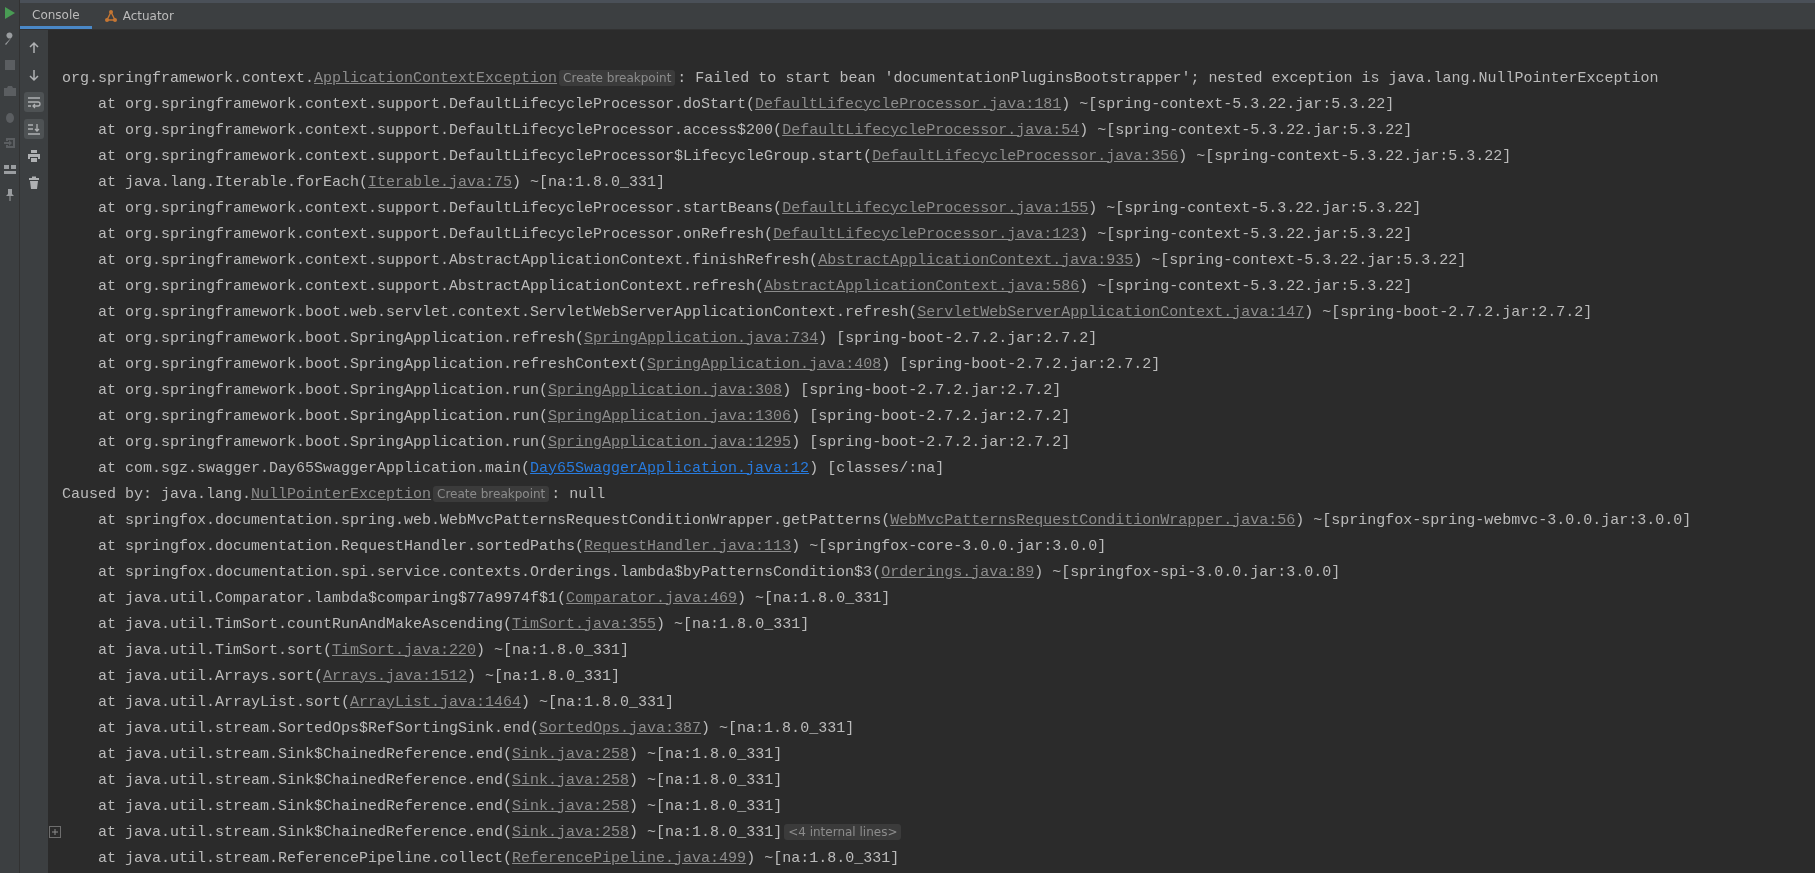 The height and width of the screenshot is (873, 1815). I want to click on inlay-hint: <4 internal lines>, so click(843, 831).